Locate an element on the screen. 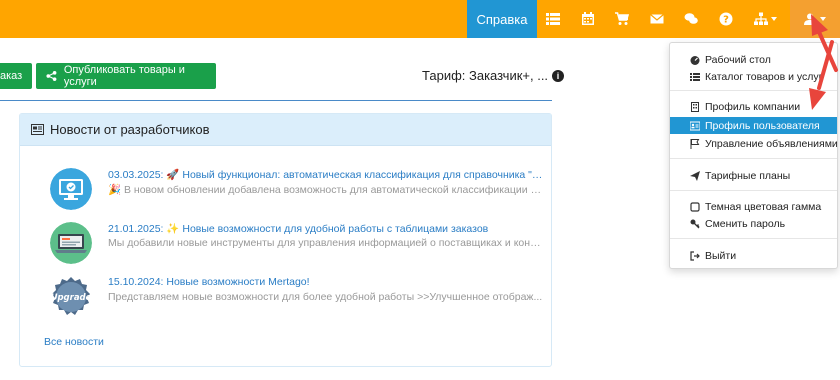 The image size is (840, 380). laptop-logo-icon is located at coordinates (71, 243).